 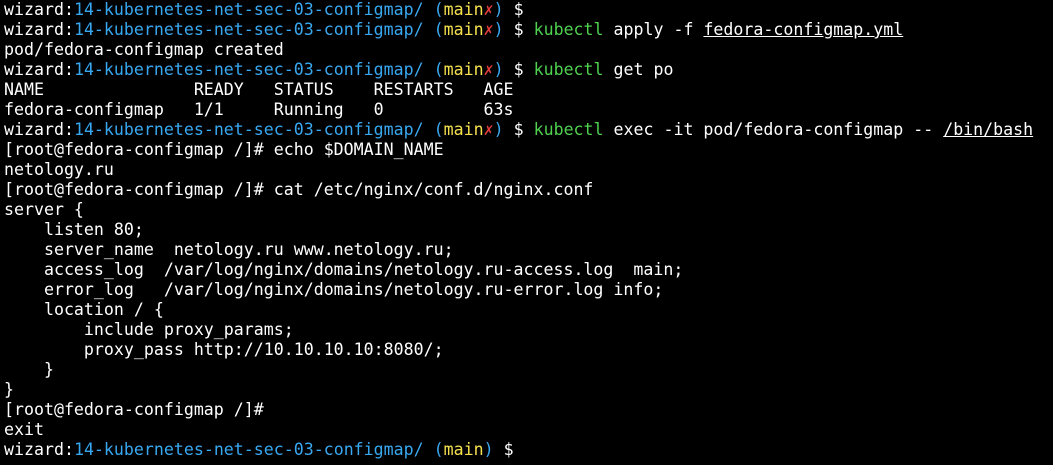 What do you see at coordinates (24, 429) in the screenshot?
I see `output-line: exit` at bounding box center [24, 429].